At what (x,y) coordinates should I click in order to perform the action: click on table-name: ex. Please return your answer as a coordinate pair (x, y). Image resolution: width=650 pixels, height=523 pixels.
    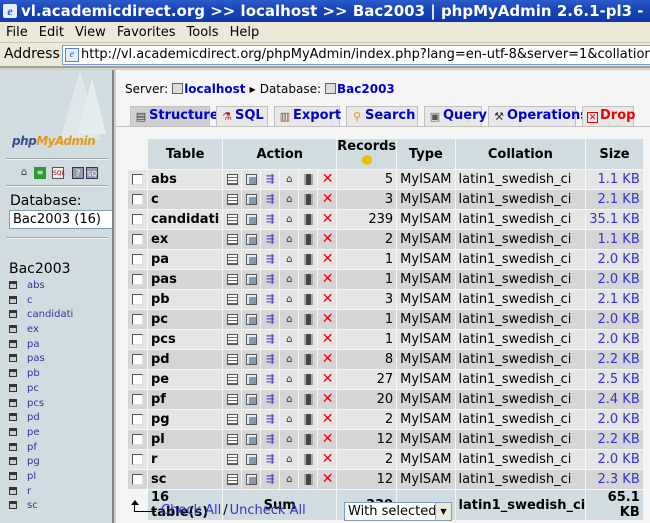
    Looking at the image, I should click on (185, 239).